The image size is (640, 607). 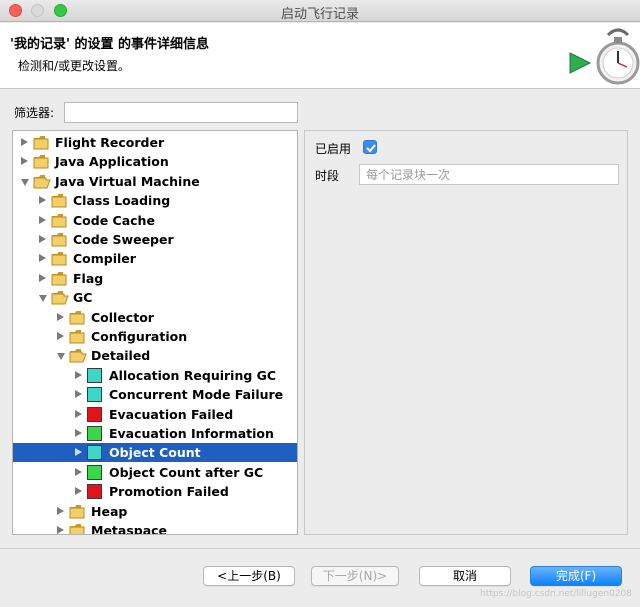 I want to click on tree-item-label: Evacuation Failed, so click(x=171, y=414).